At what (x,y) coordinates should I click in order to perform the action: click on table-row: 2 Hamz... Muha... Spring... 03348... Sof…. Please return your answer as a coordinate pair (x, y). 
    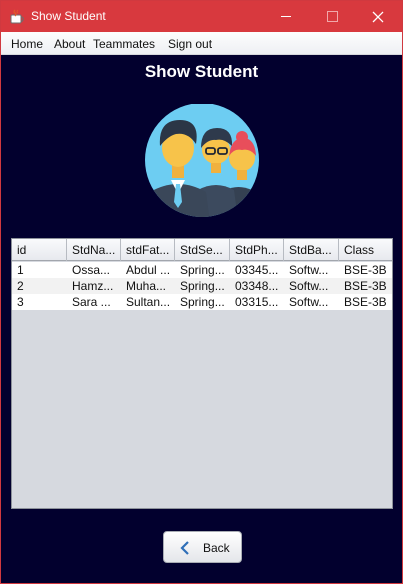
    Looking at the image, I should click on (202, 286).